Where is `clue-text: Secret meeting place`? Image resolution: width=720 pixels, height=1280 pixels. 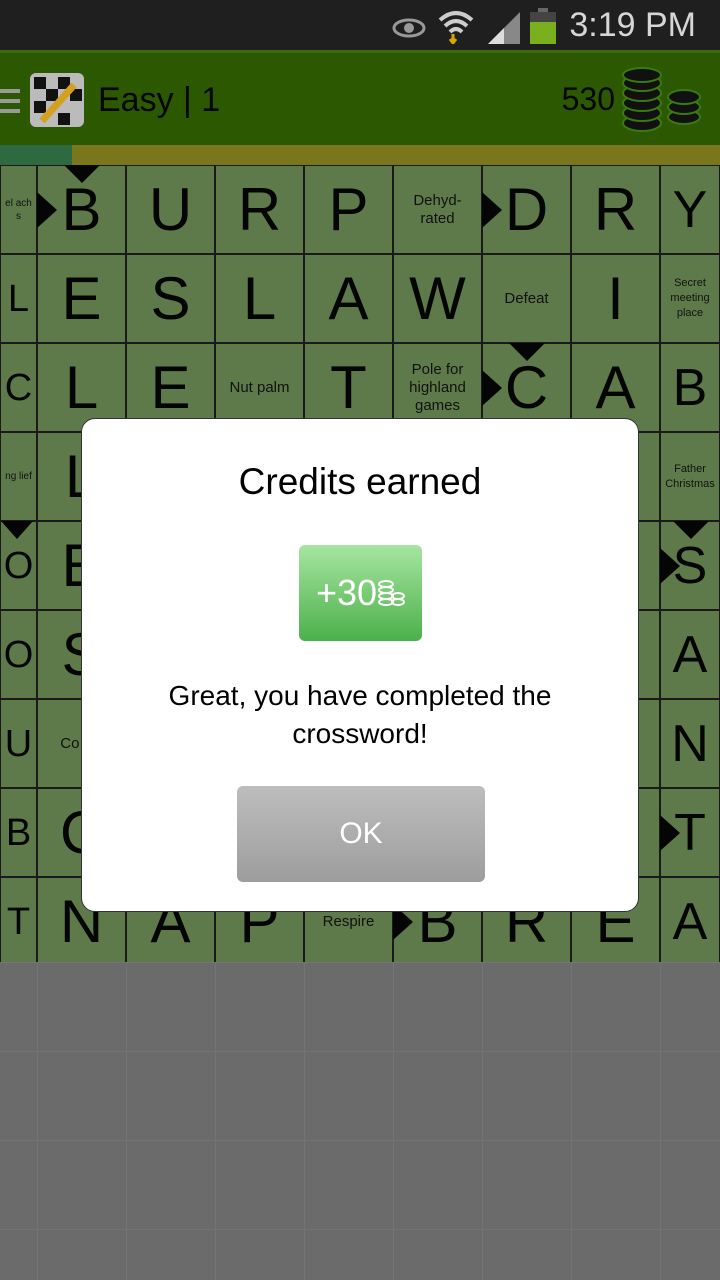 clue-text: Secret meeting place is located at coordinates (690, 298).